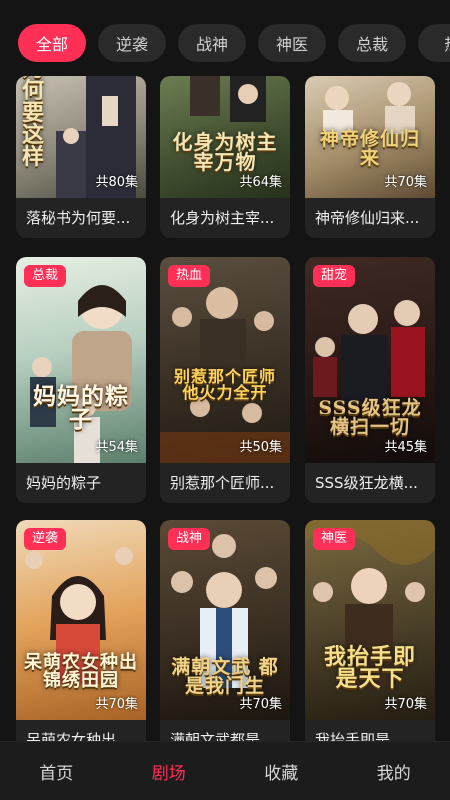 Image resolution: width=450 pixels, height=800 pixels. Describe the element at coordinates (45, 276) in the screenshot. I see `genre-tag: 总裁` at that location.